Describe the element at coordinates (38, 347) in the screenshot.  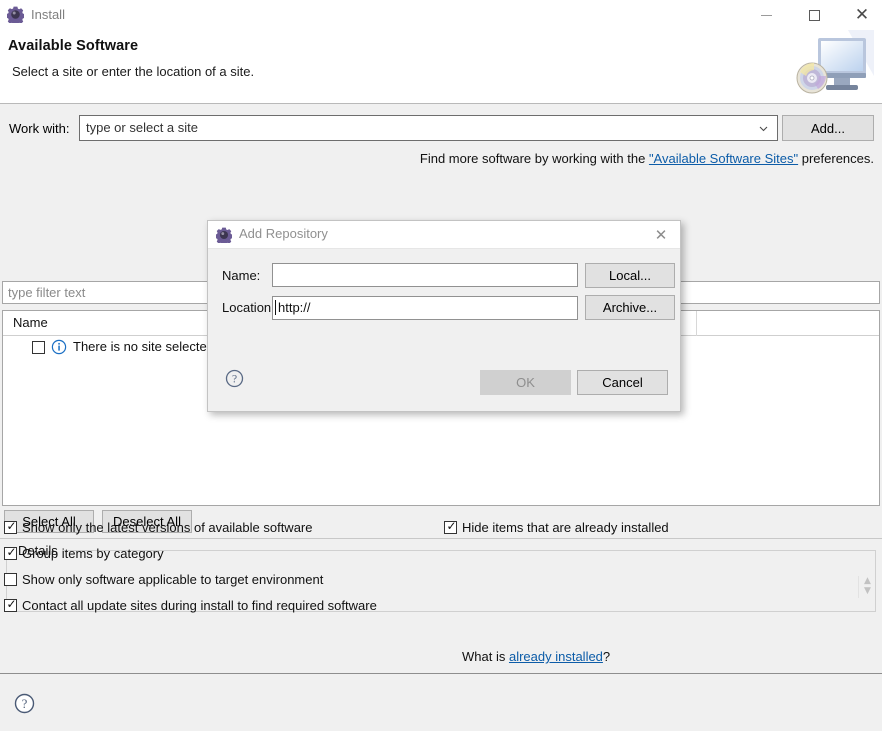
I see `row-checkbox` at that location.